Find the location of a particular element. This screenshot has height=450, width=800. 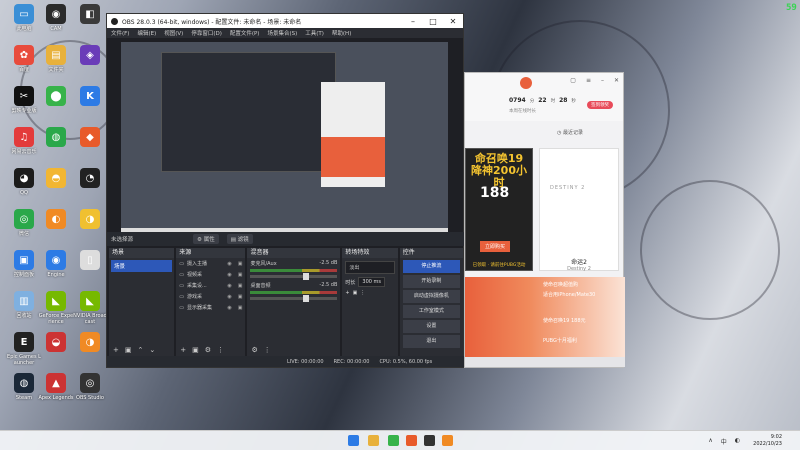

menu-scene-collection: 场景集合(S) is located at coordinates (282, 33).